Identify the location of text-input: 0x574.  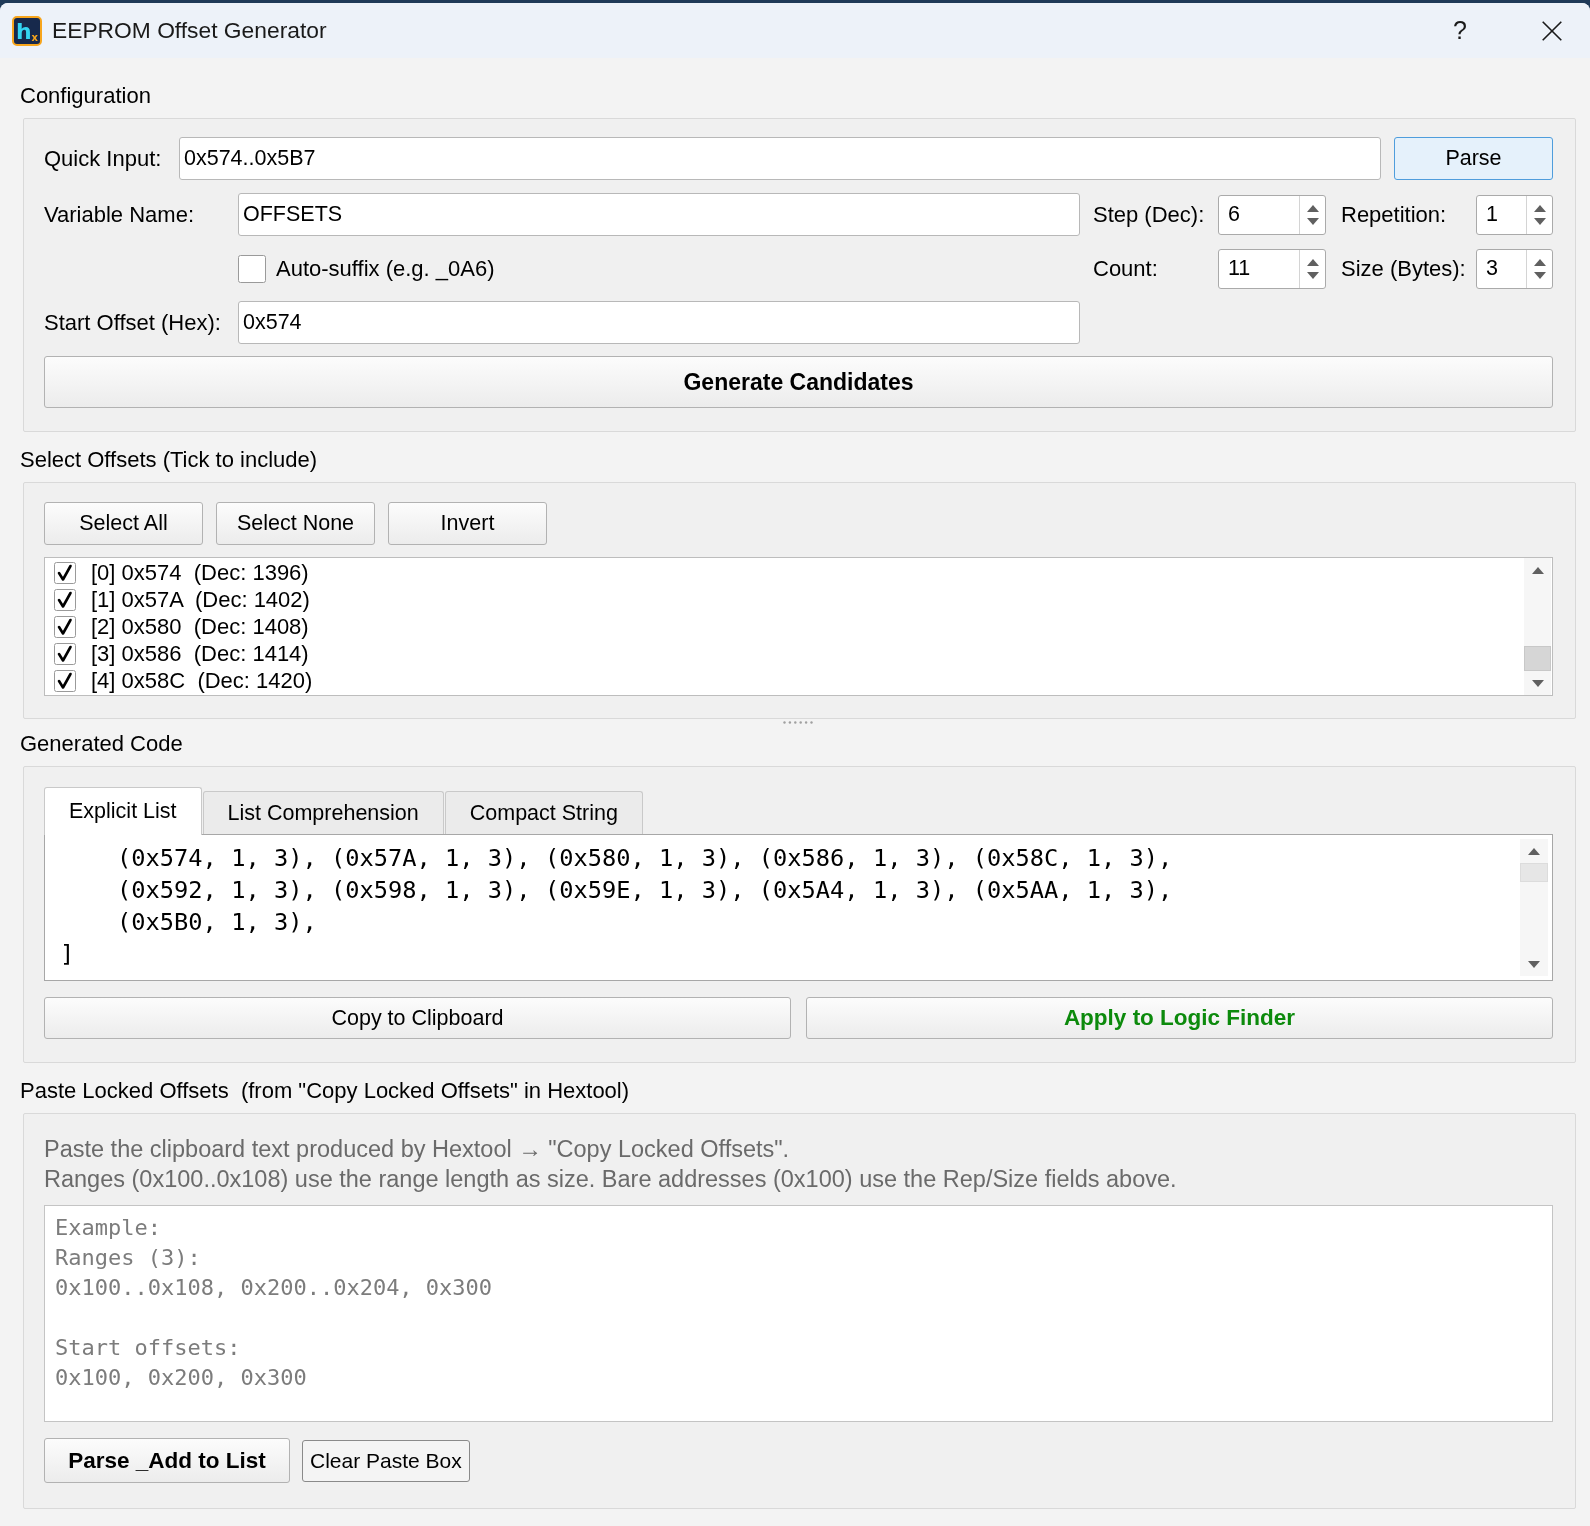
(659, 322).